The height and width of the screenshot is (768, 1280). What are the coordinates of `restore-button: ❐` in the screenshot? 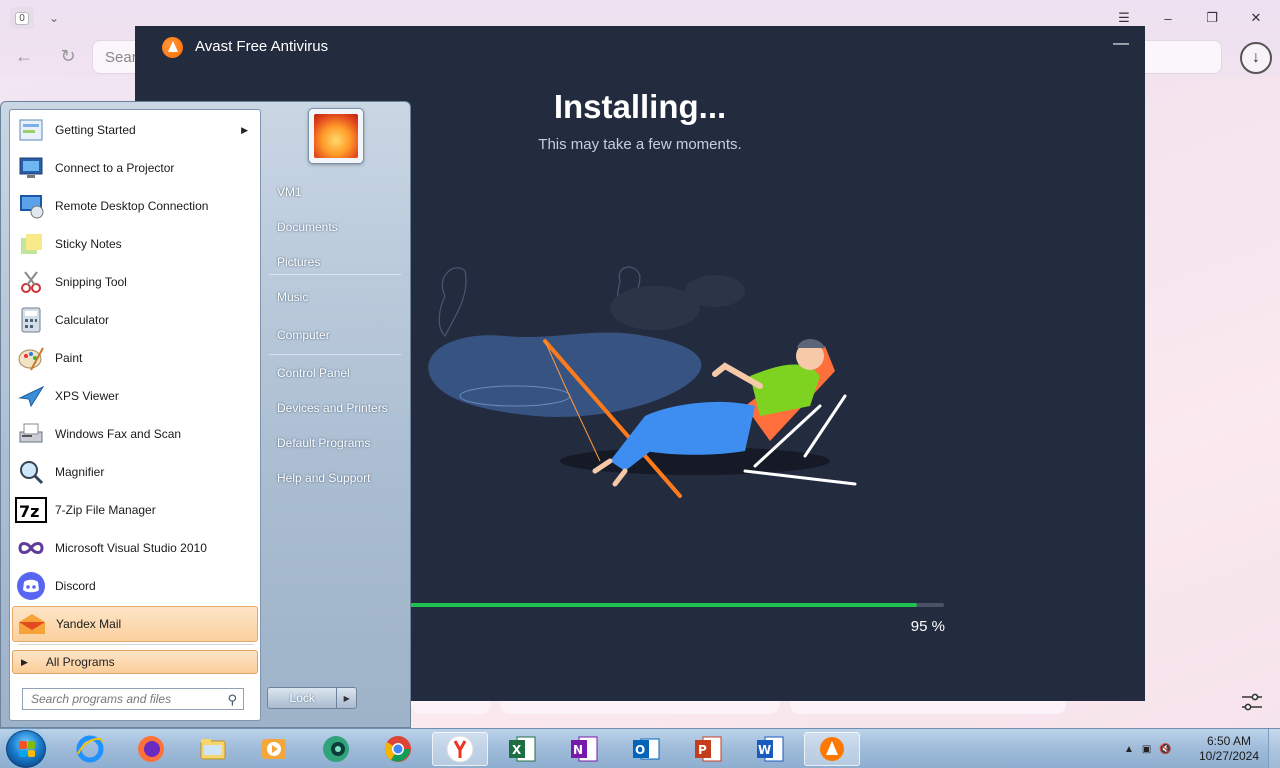 It's located at (1212, 18).